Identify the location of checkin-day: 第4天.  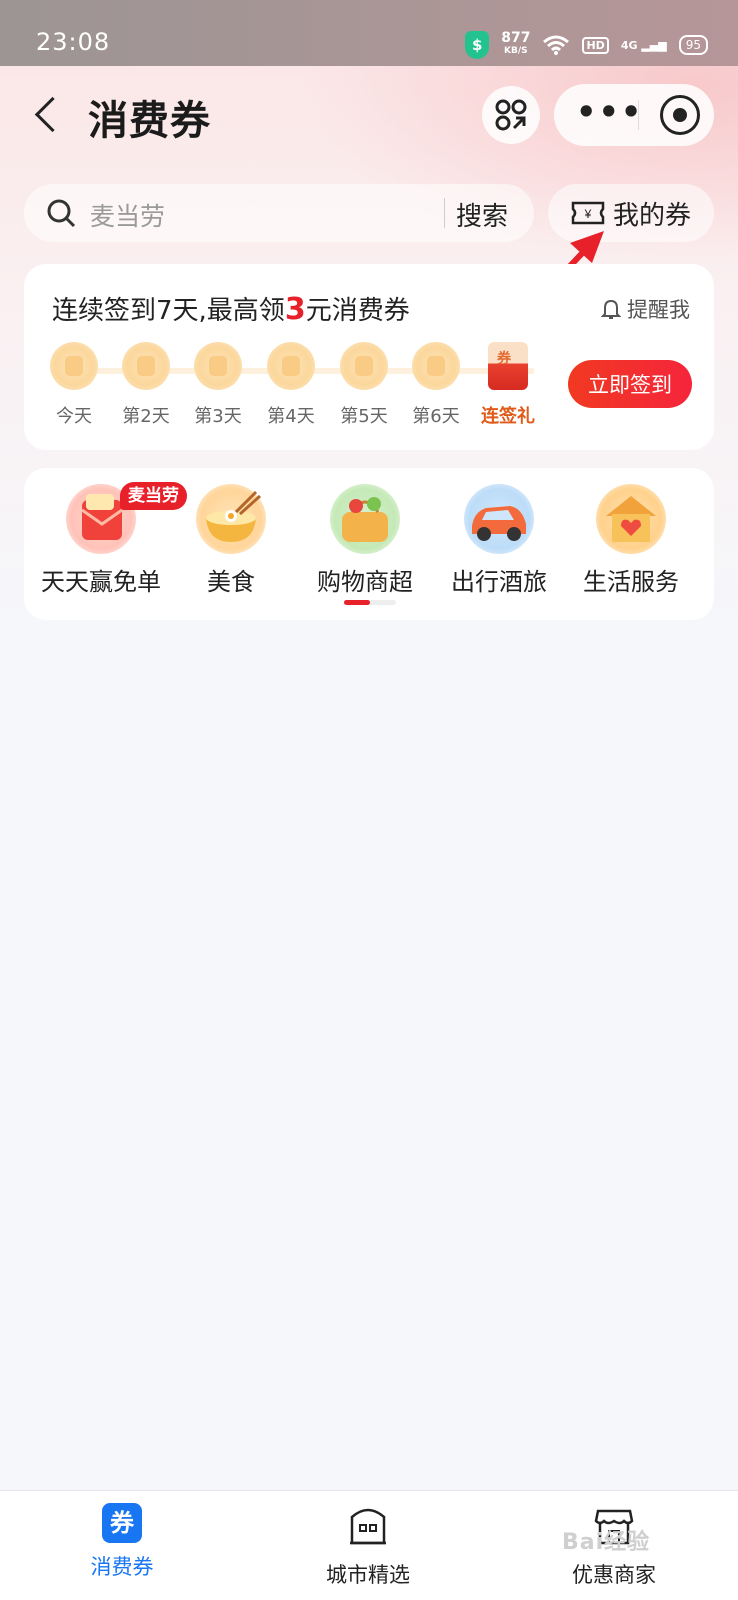
(291, 385).